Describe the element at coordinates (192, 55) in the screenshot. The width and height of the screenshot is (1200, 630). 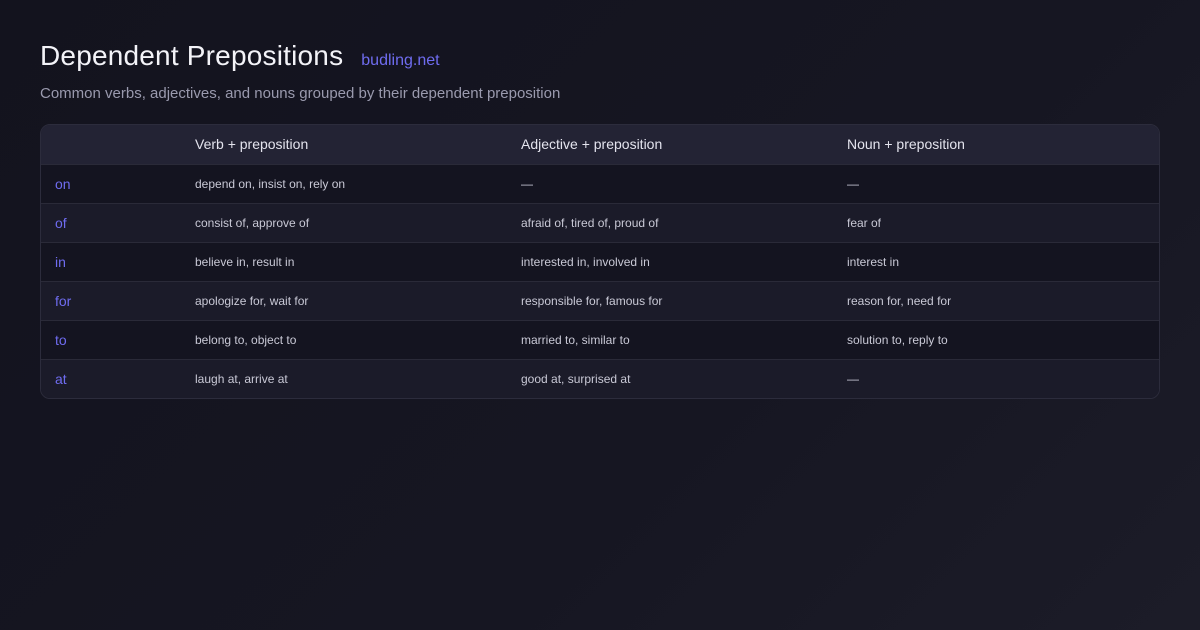
I see `page-title: Dependent Prepositions` at that location.